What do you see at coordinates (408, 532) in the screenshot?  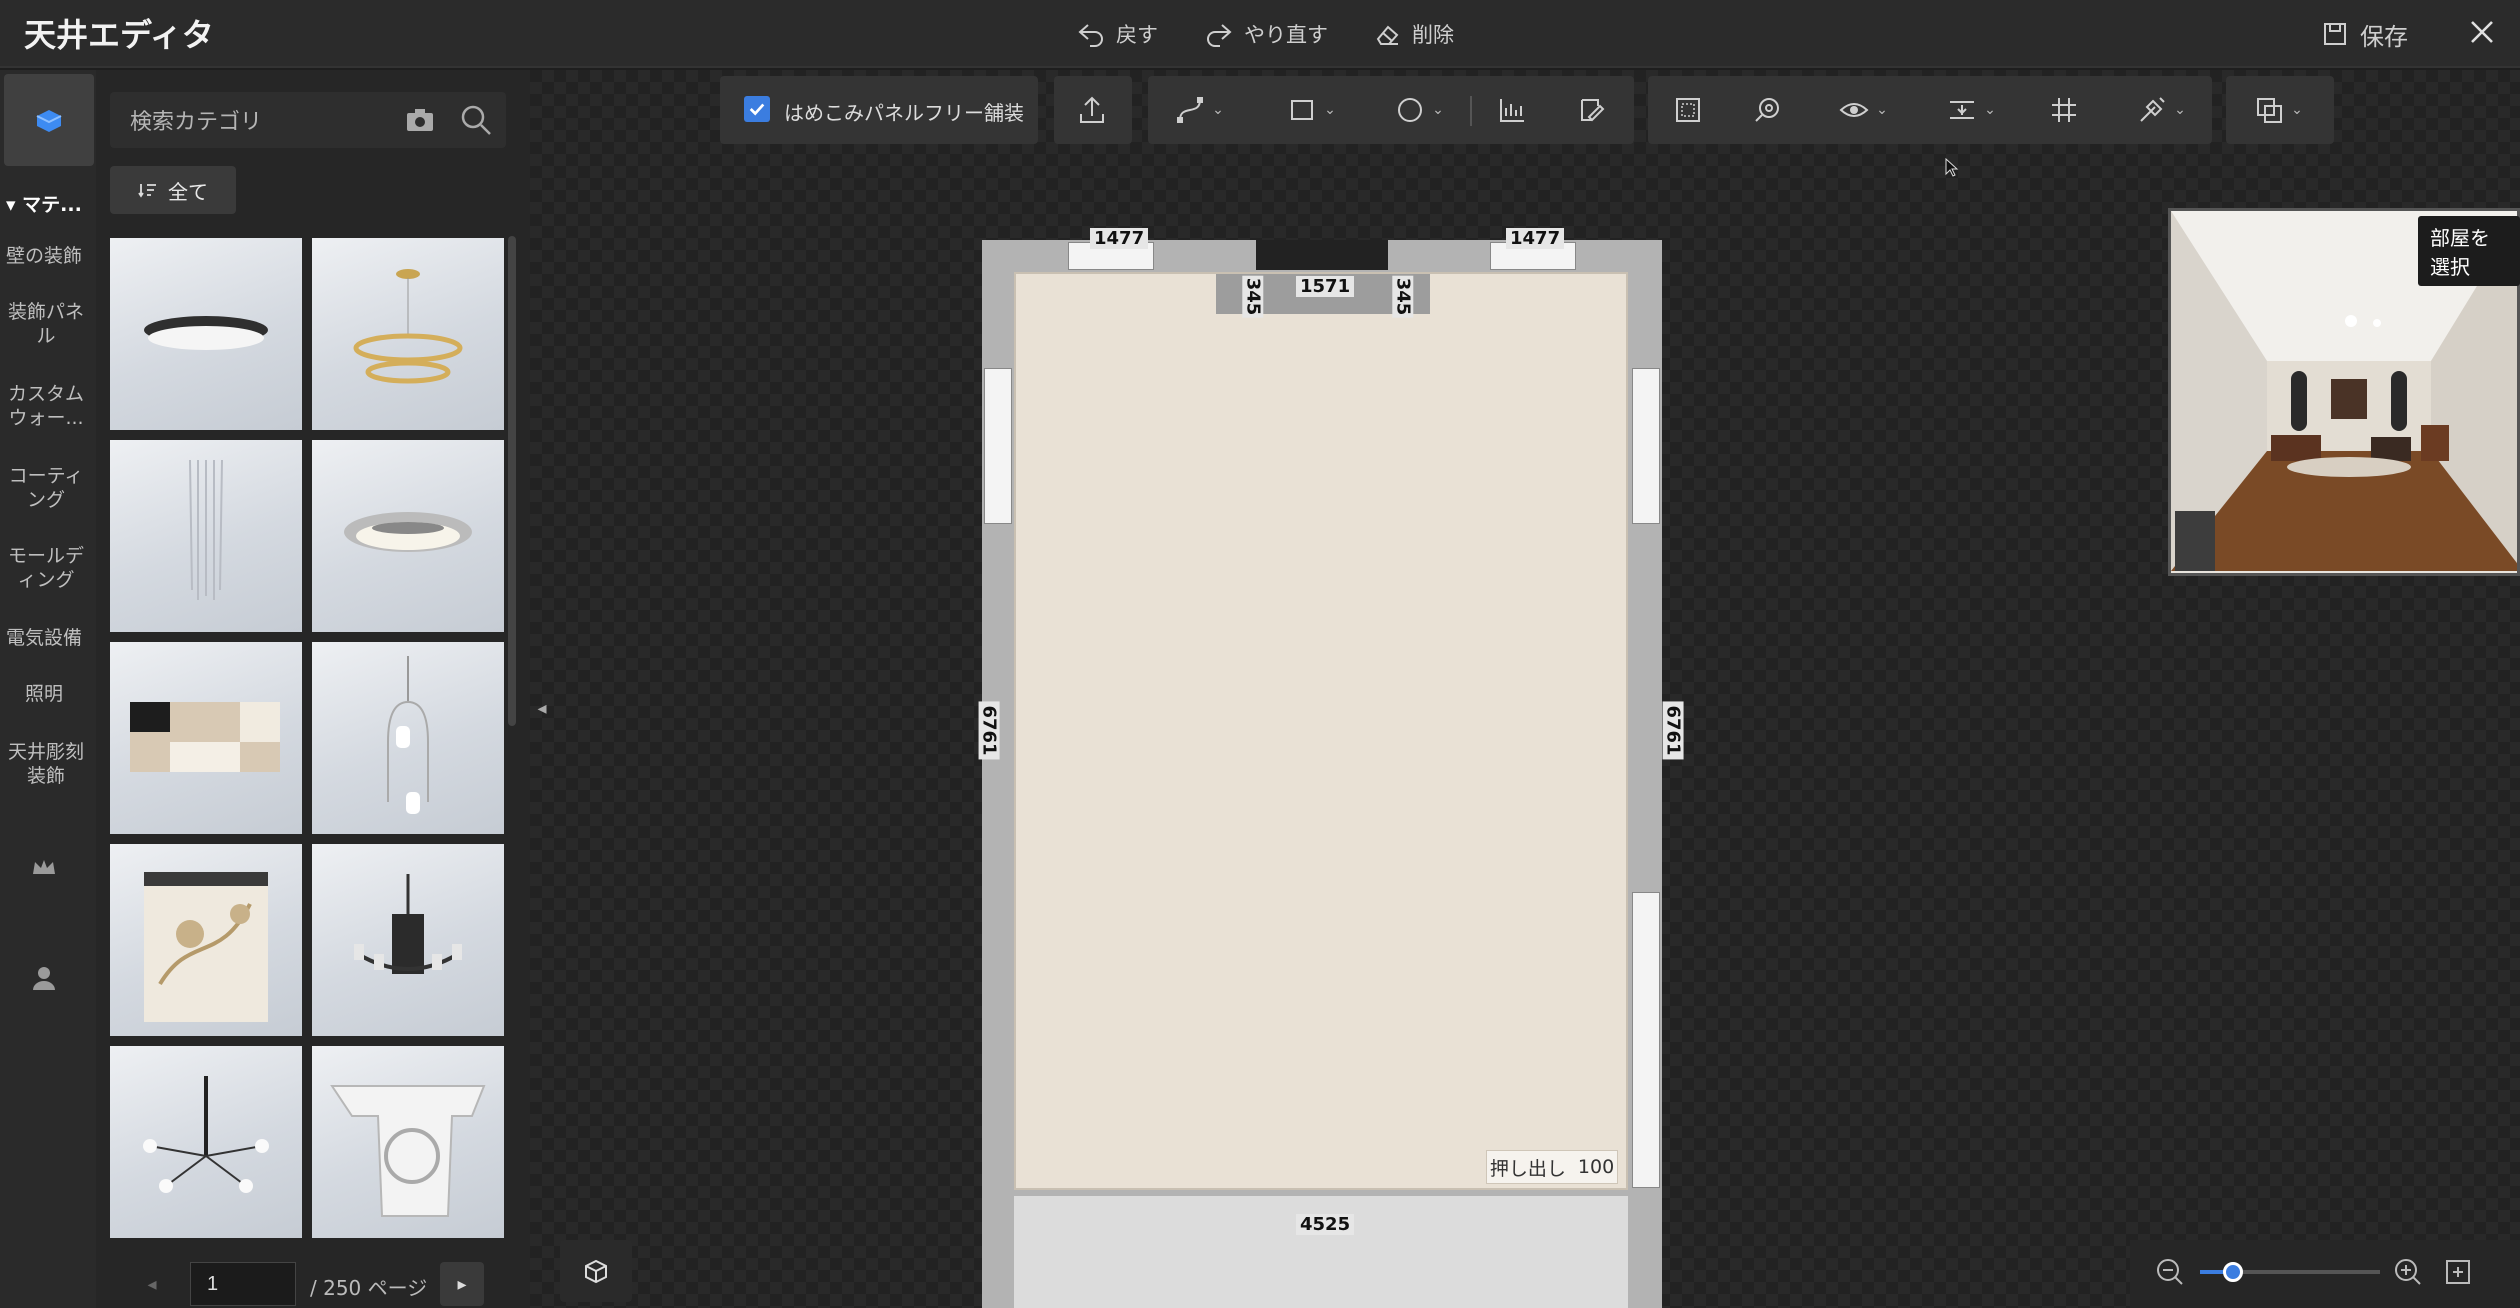 I see `recessed-ceiling-light-icon` at bounding box center [408, 532].